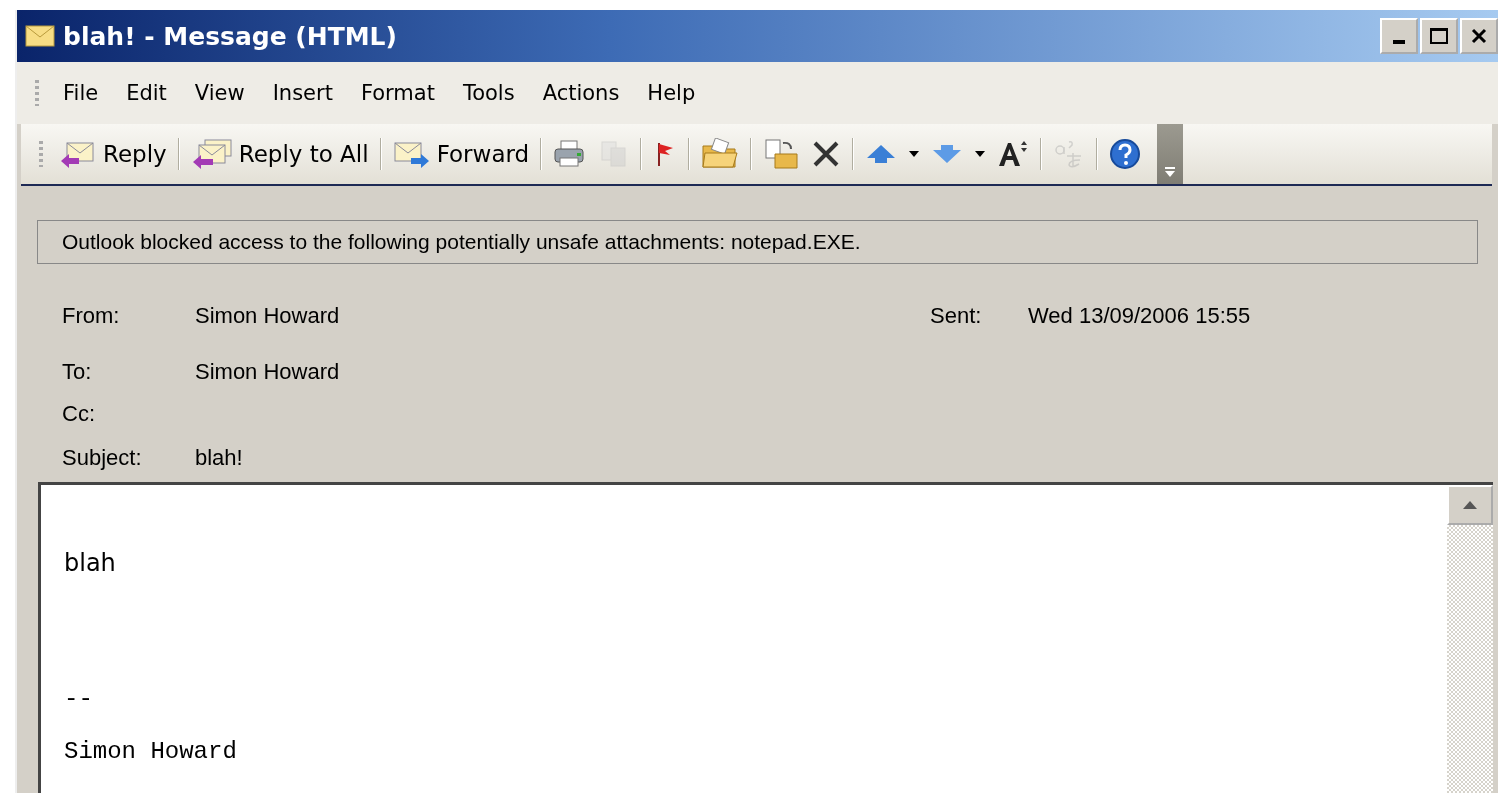 This screenshot has height=793, width=1498. Describe the element at coordinates (219, 458) in the screenshot. I see `subject-text: blah!` at that location.